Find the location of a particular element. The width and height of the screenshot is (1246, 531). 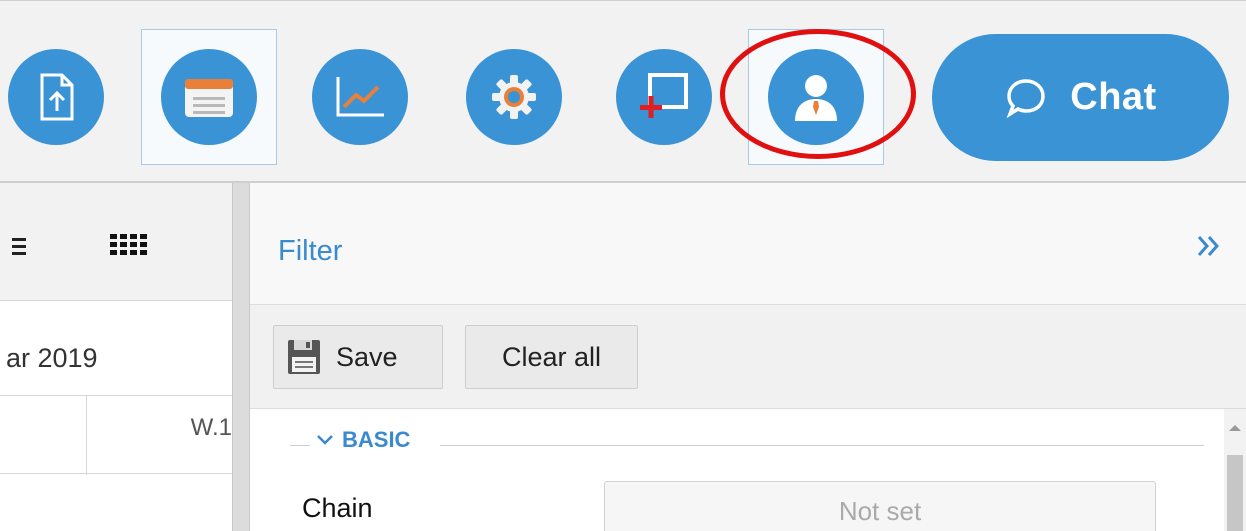

collapse-panel-button is located at coordinates (1209, 248).